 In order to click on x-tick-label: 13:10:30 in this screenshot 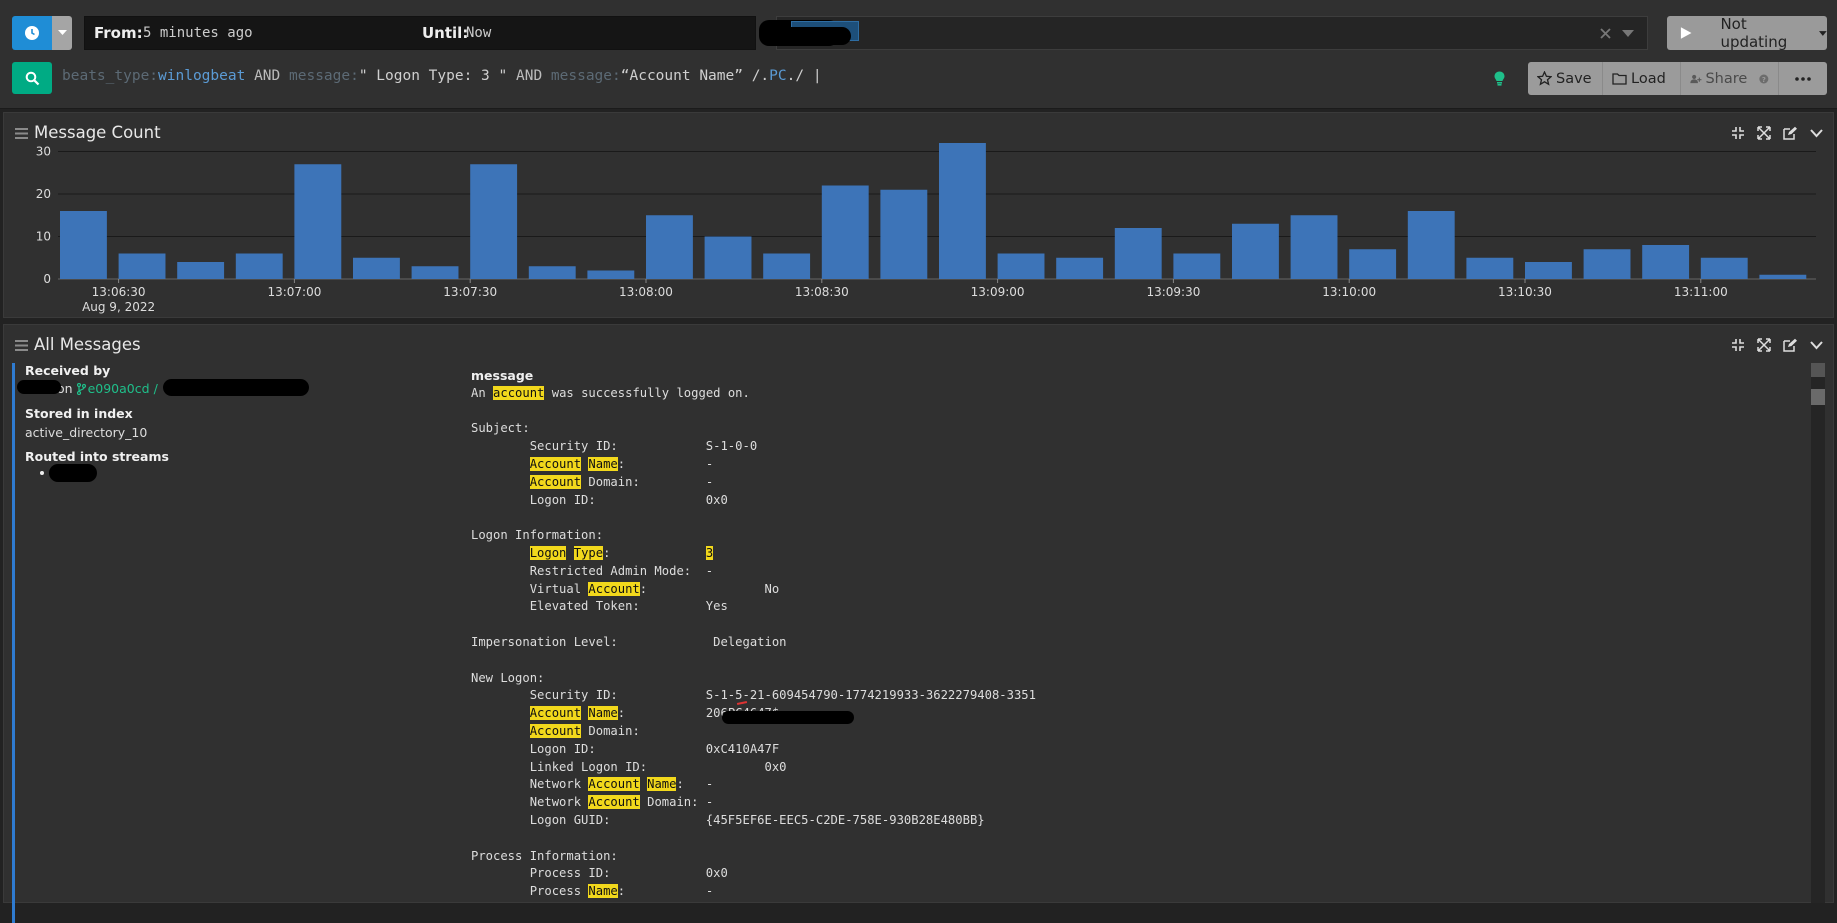, I will do `click(1525, 292)`.